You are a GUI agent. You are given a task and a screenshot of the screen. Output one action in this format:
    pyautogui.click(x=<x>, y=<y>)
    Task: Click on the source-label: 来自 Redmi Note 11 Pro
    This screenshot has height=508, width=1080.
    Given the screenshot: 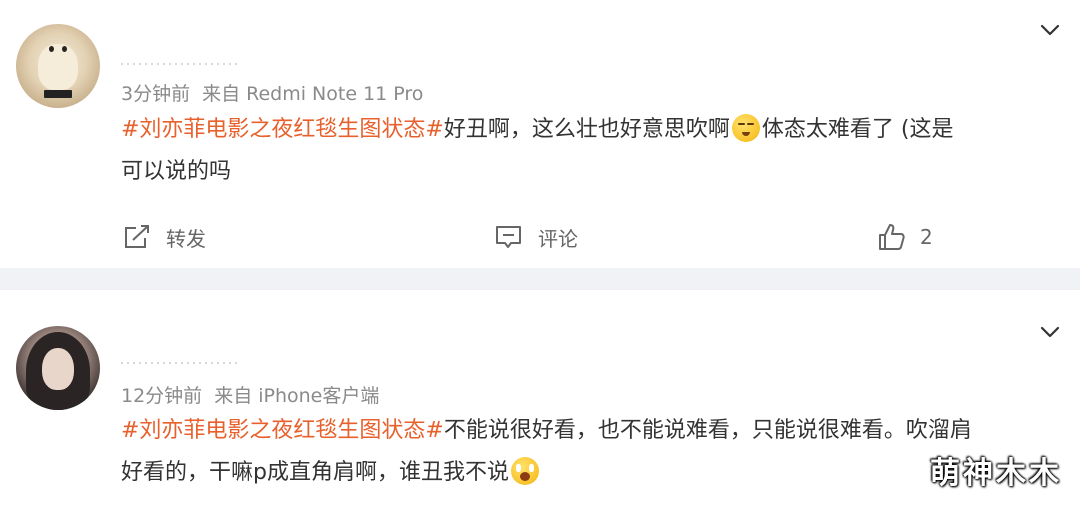 What is the action you would take?
    pyautogui.click(x=313, y=94)
    